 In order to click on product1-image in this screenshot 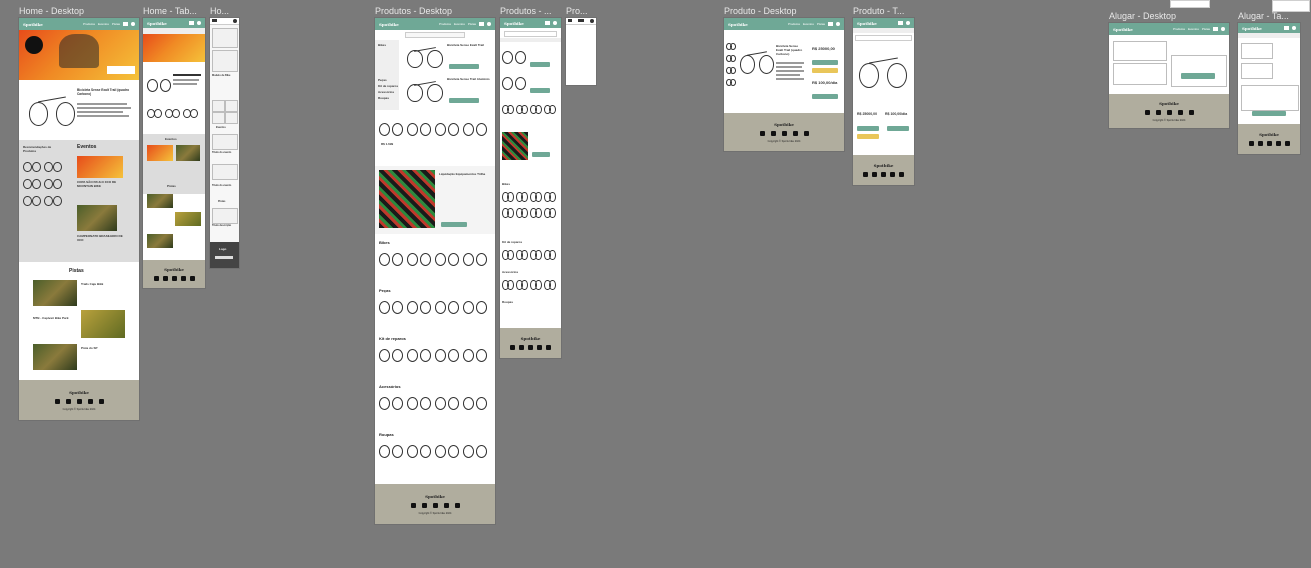, I will do `click(514, 55)`.